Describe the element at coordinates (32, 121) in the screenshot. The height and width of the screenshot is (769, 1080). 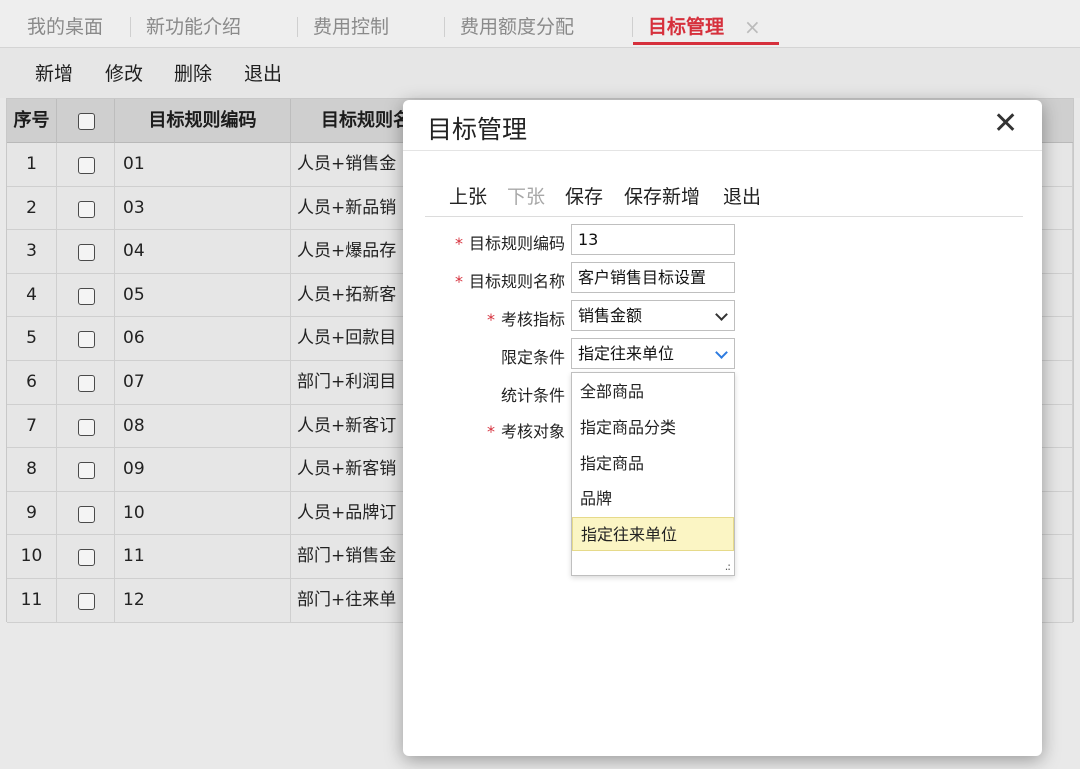
I see `header-index: 序号` at that location.